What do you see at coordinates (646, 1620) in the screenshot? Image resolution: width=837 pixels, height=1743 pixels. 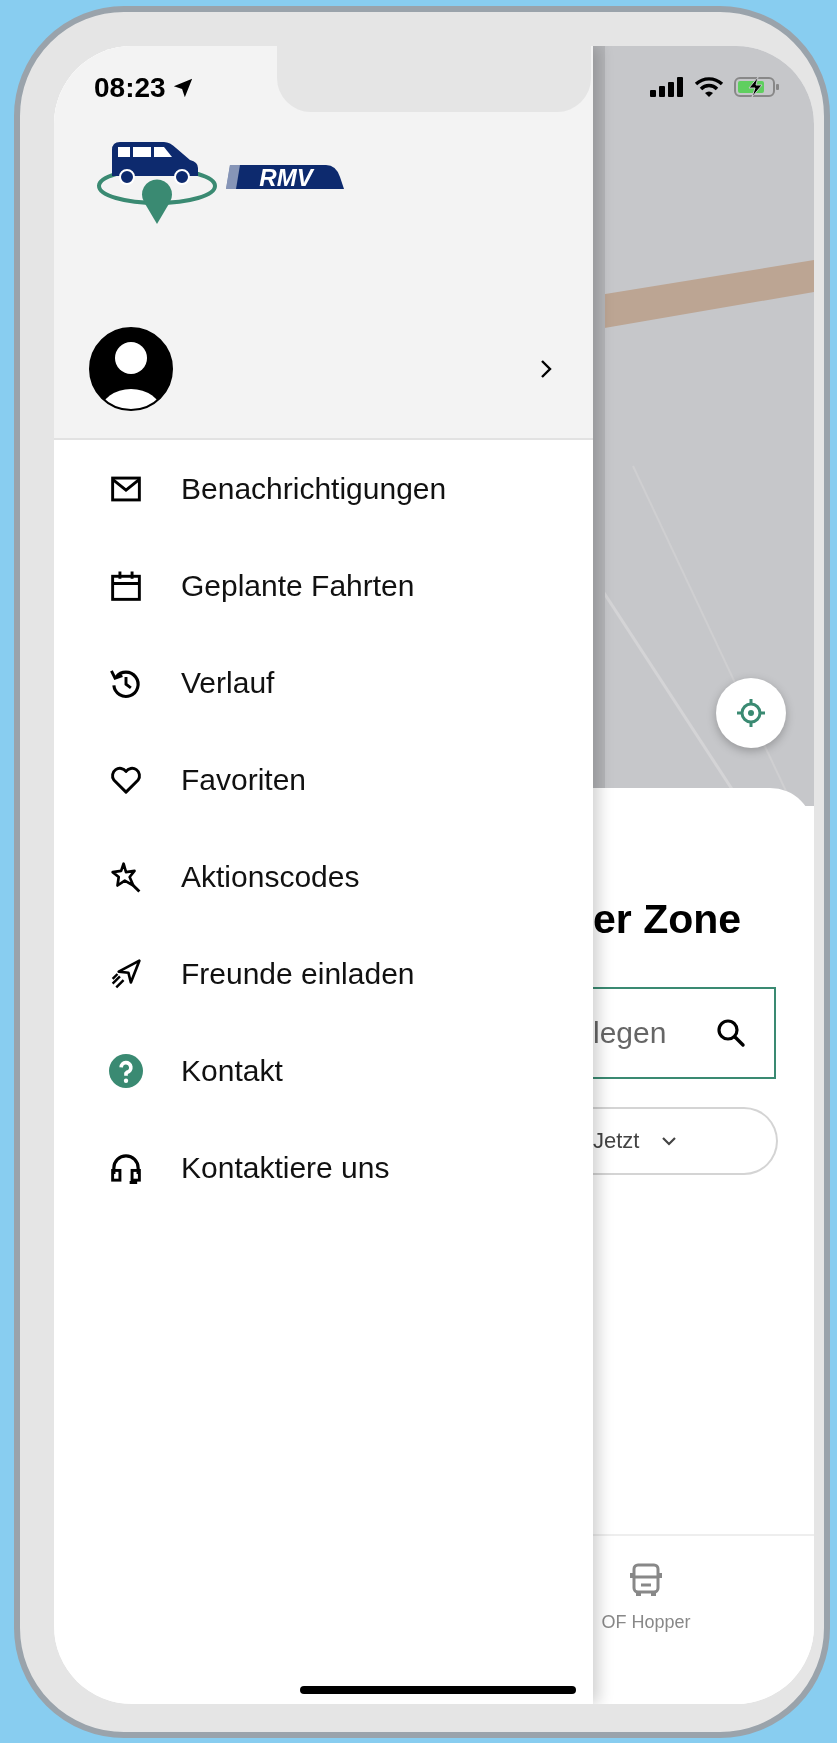 I see `tab-item: OF Hopper` at bounding box center [646, 1620].